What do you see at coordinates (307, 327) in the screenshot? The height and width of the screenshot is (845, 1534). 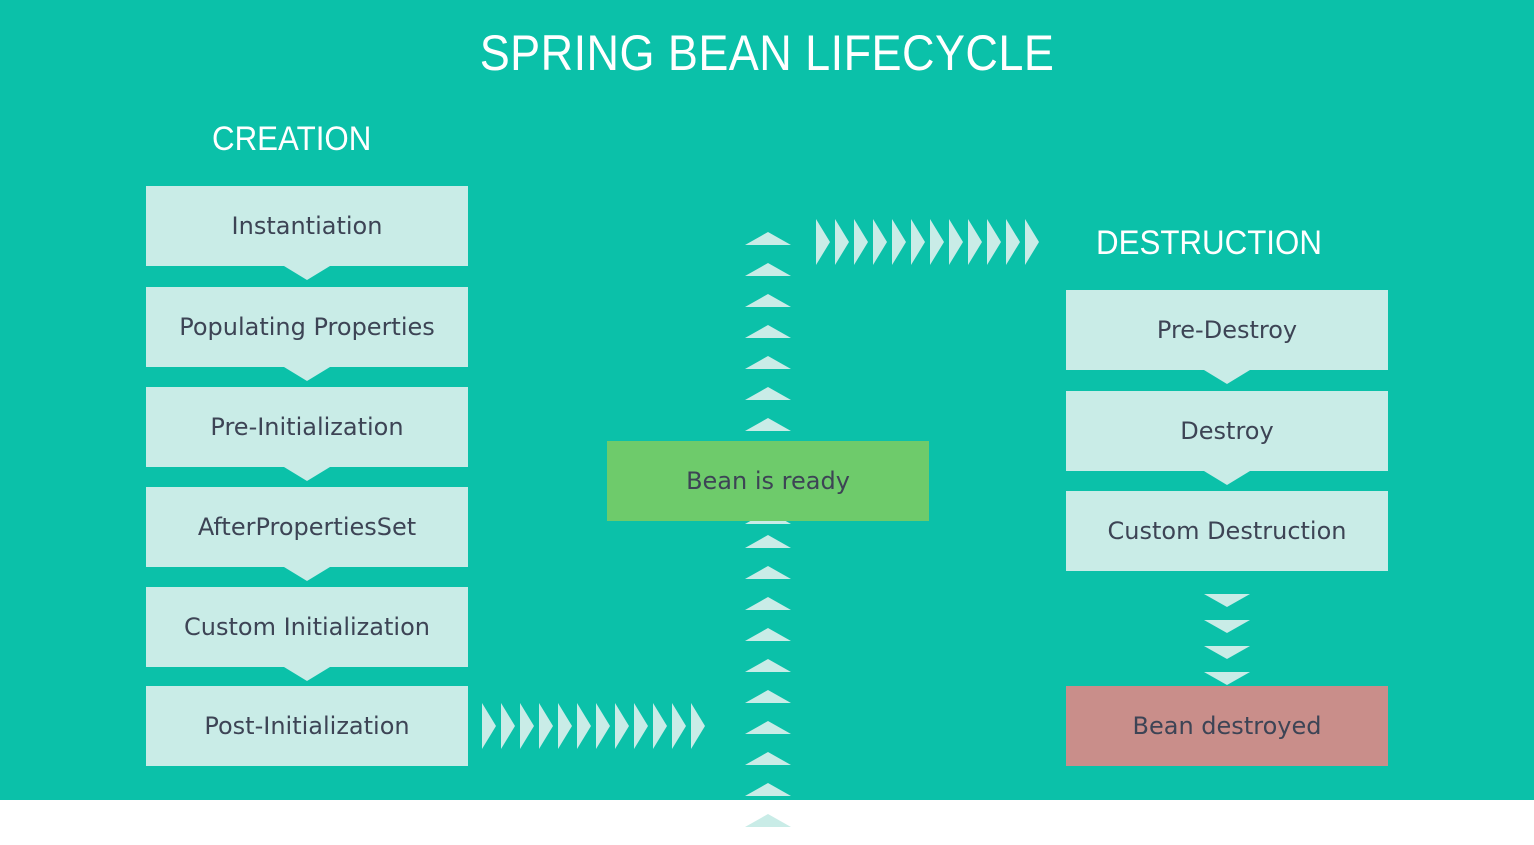 I see `creation-step-populating-properties: Populating Properties` at bounding box center [307, 327].